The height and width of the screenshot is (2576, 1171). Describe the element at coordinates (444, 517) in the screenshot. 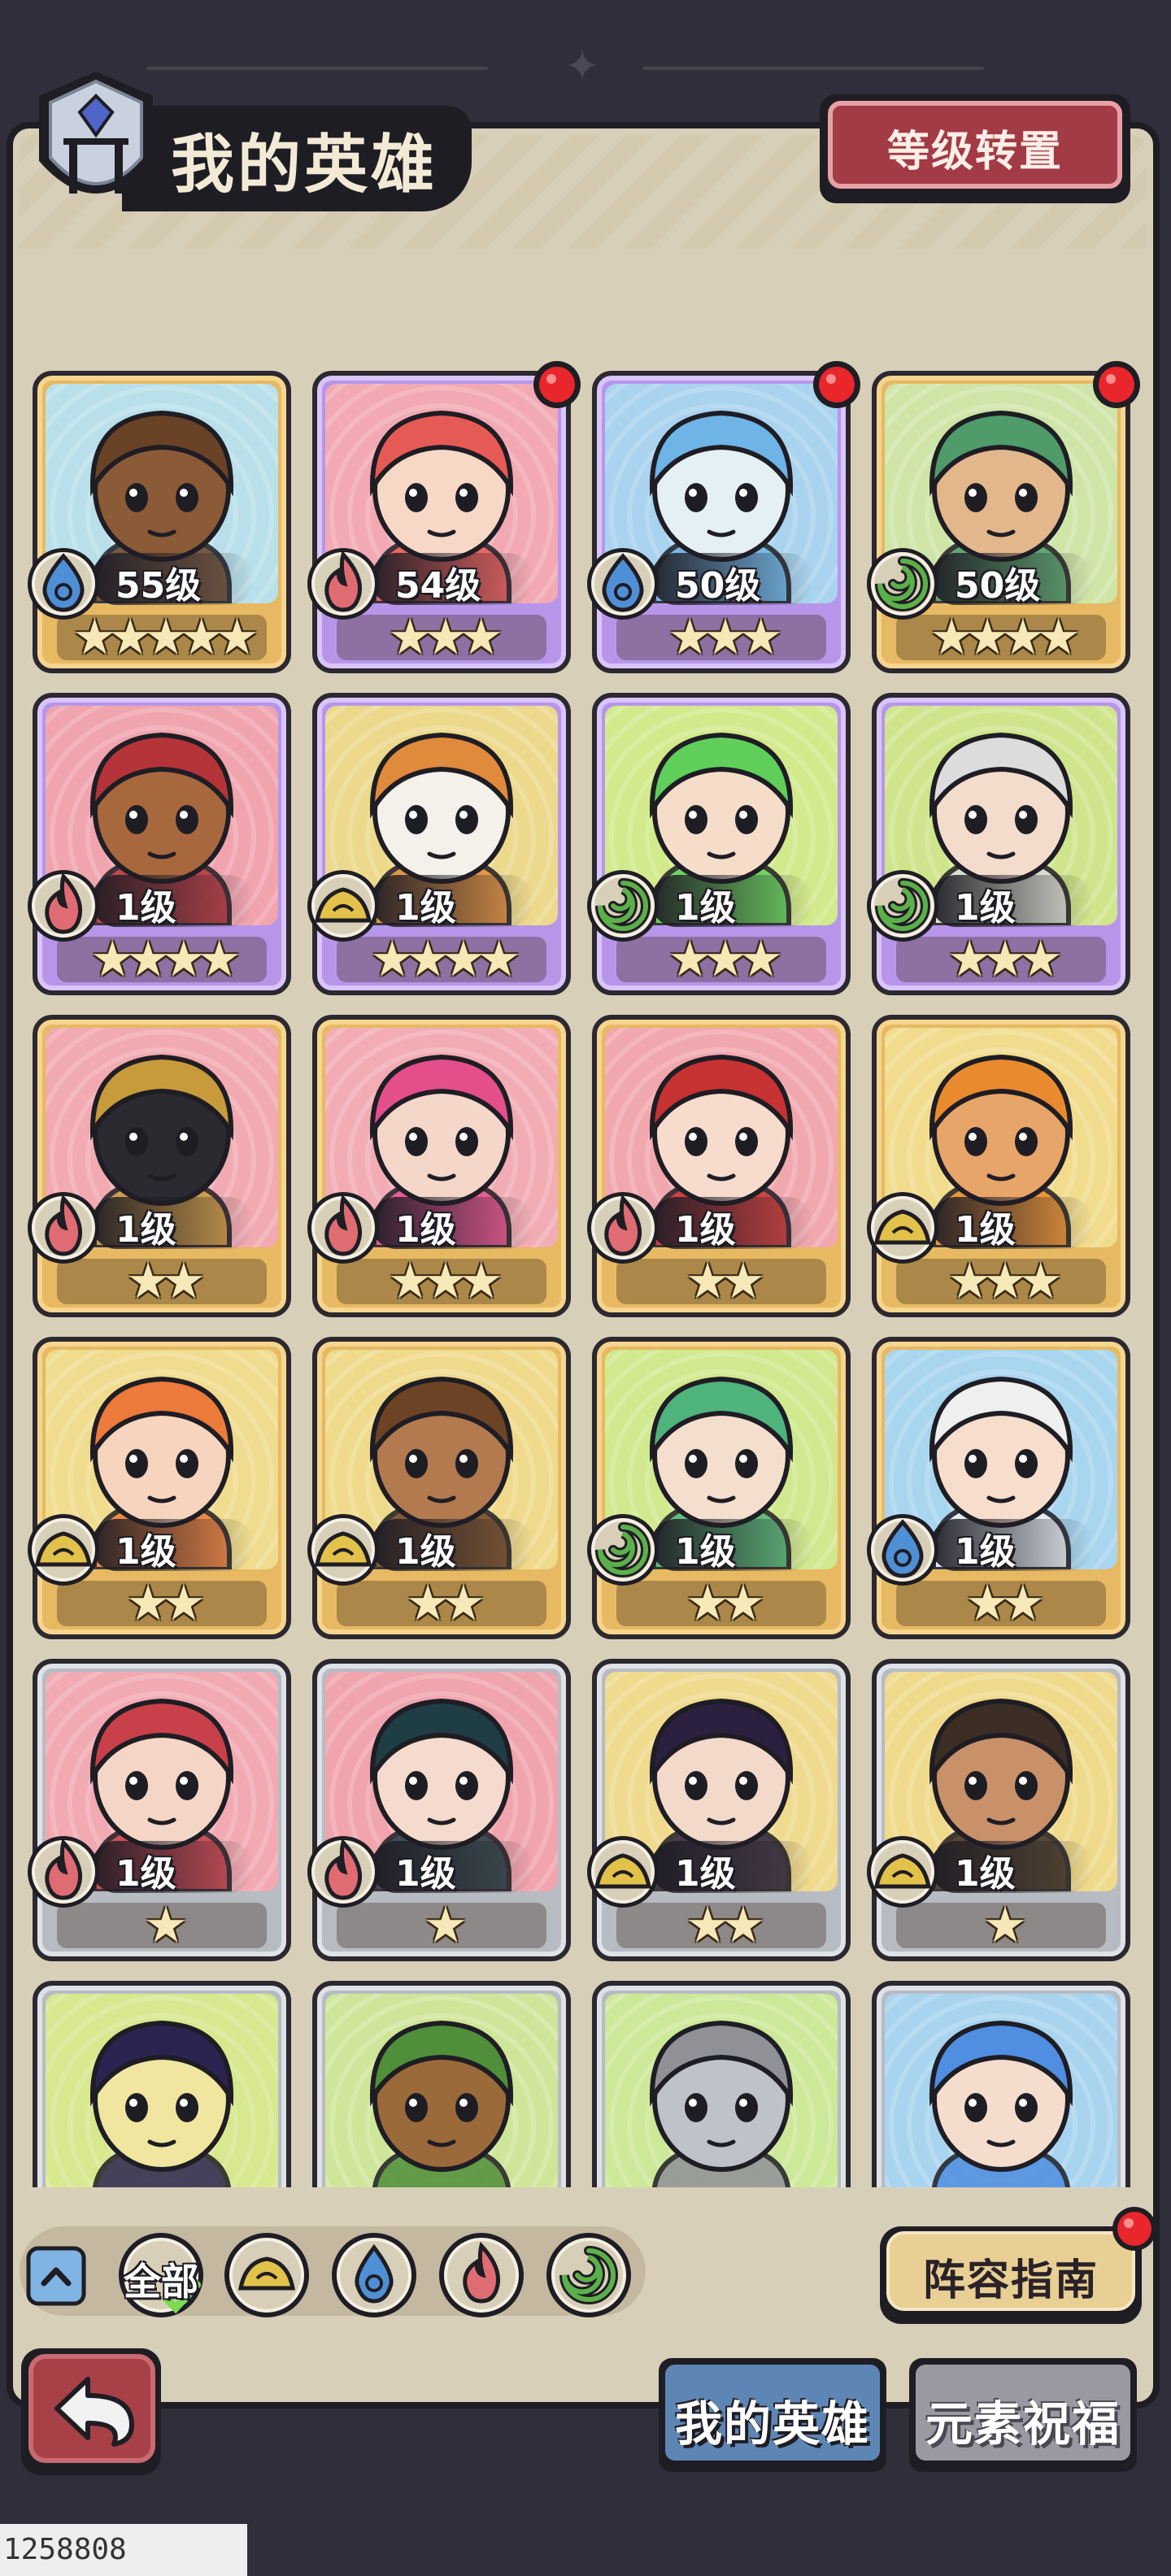

I see `hero-card: ★★★ 54级` at that location.